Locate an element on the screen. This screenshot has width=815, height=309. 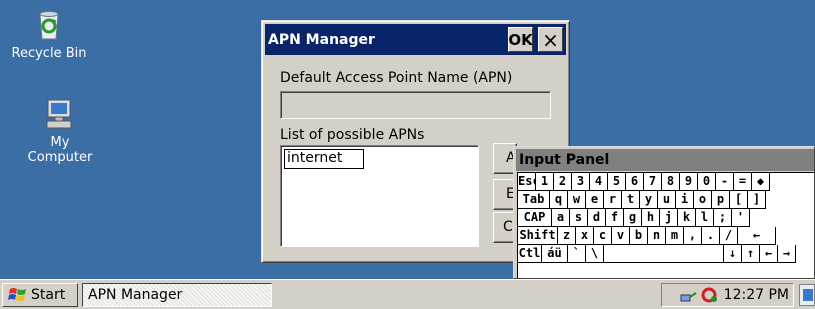
key-2: 2 is located at coordinates (563, 182).